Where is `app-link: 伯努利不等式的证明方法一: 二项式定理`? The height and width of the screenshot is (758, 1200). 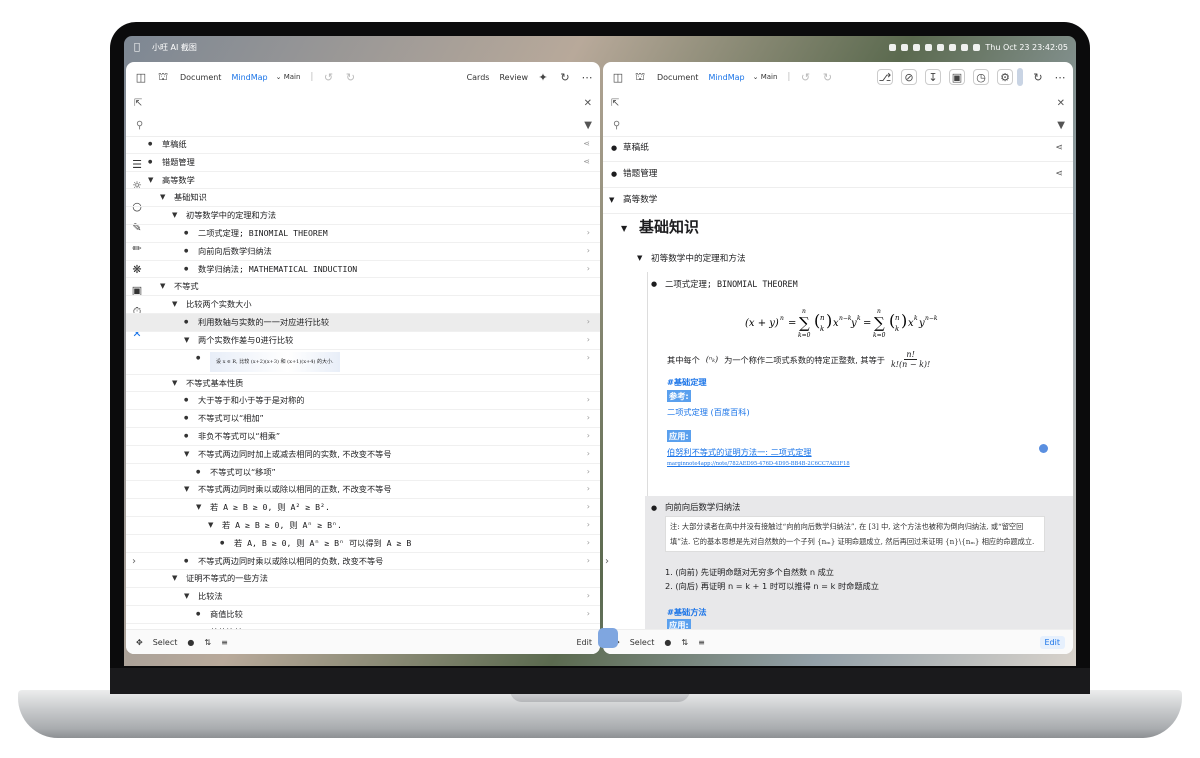 app-link: 伯努利不等式的证明方法一: 二项式定理 is located at coordinates (739, 452).